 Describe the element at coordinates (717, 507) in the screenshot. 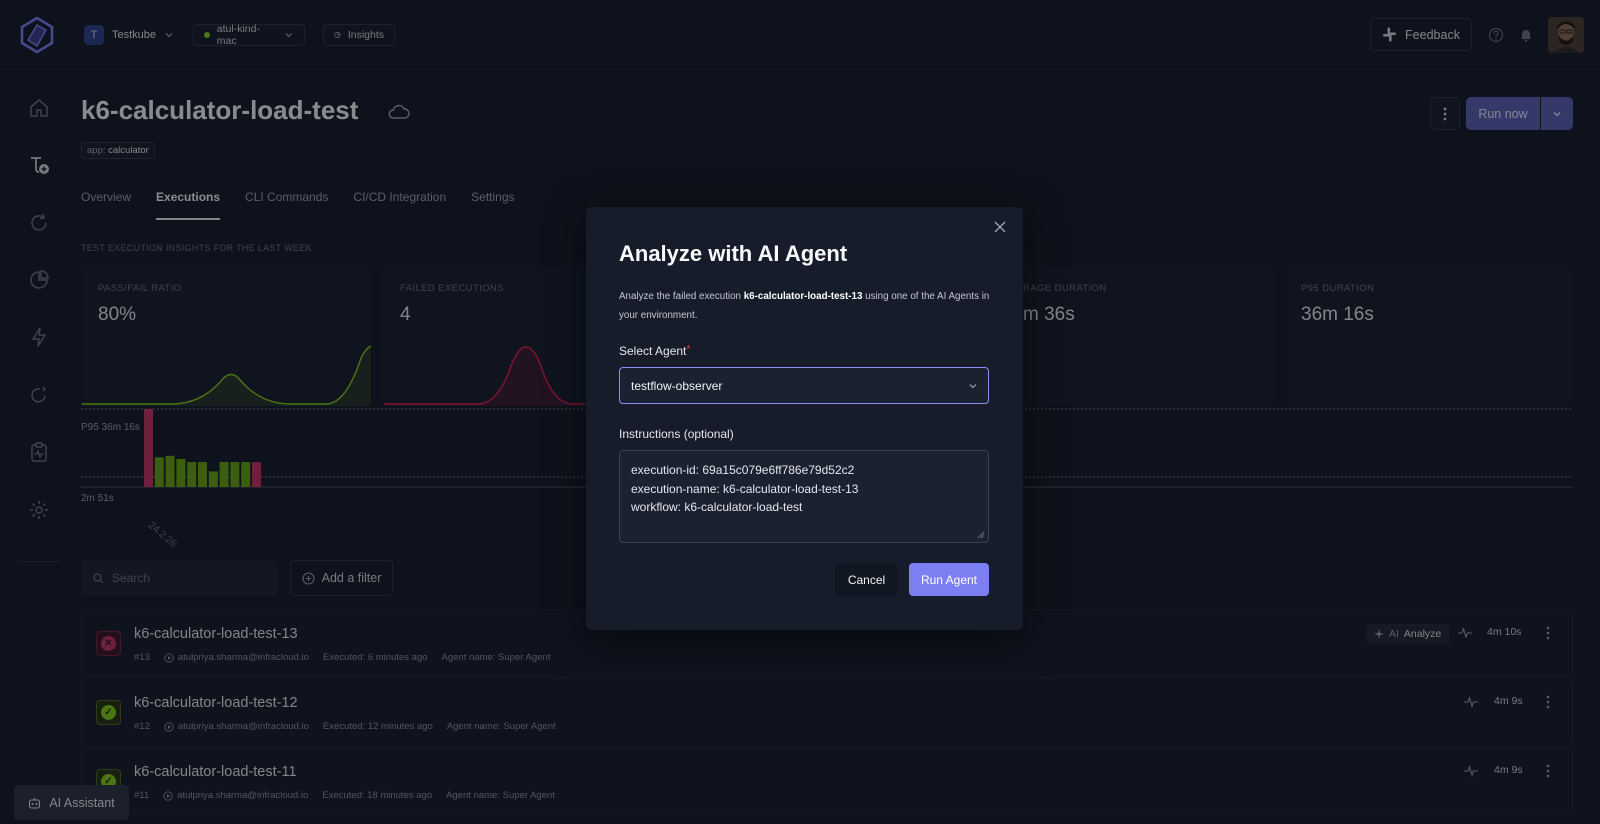

I see `instructions-line: workflow: k6-calculator-load-test` at that location.